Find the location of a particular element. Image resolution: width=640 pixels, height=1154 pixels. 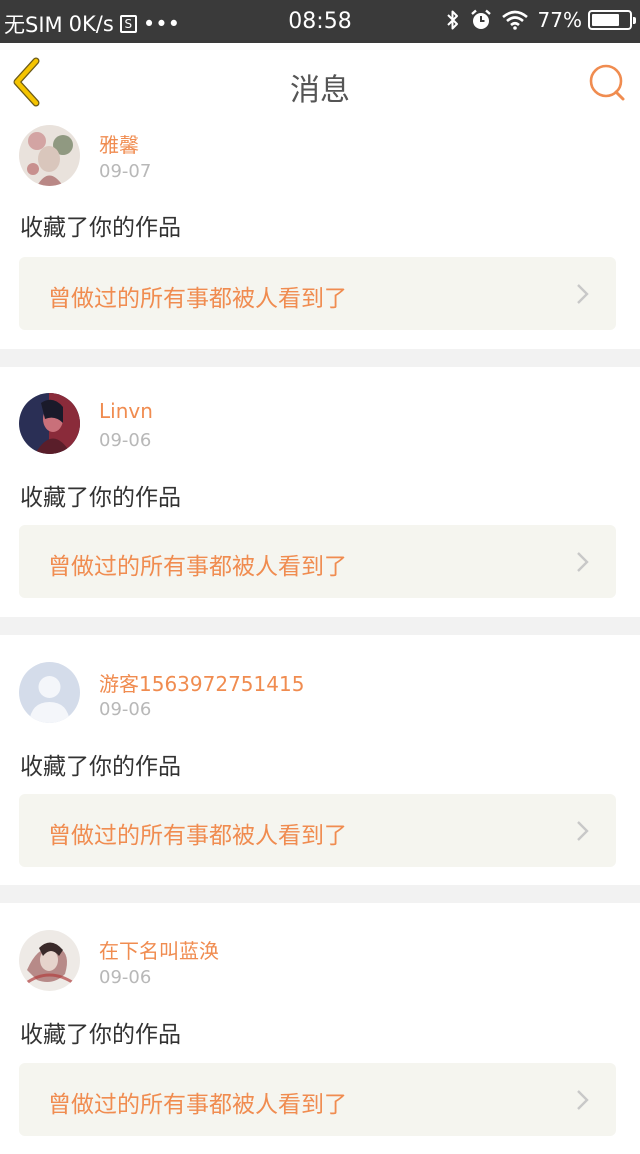

search-icon is located at coordinates (607, 82).